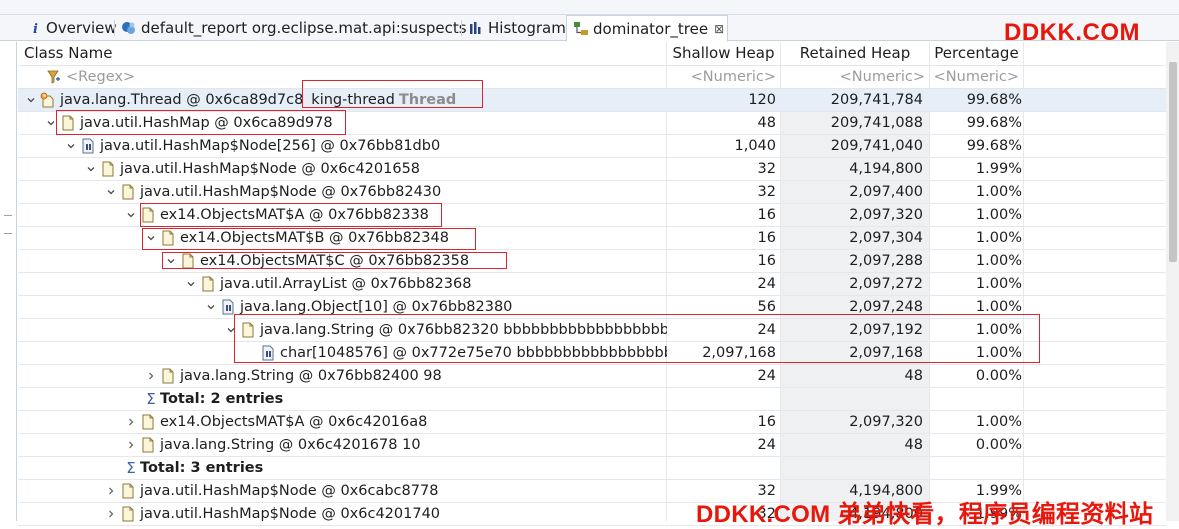 This screenshot has width=1179, height=529. What do you see at coordinates (723, 54) in the screenshot?
I see `column-header-shallow-heap: Shallow Heap` at bounding box center [723, 54].